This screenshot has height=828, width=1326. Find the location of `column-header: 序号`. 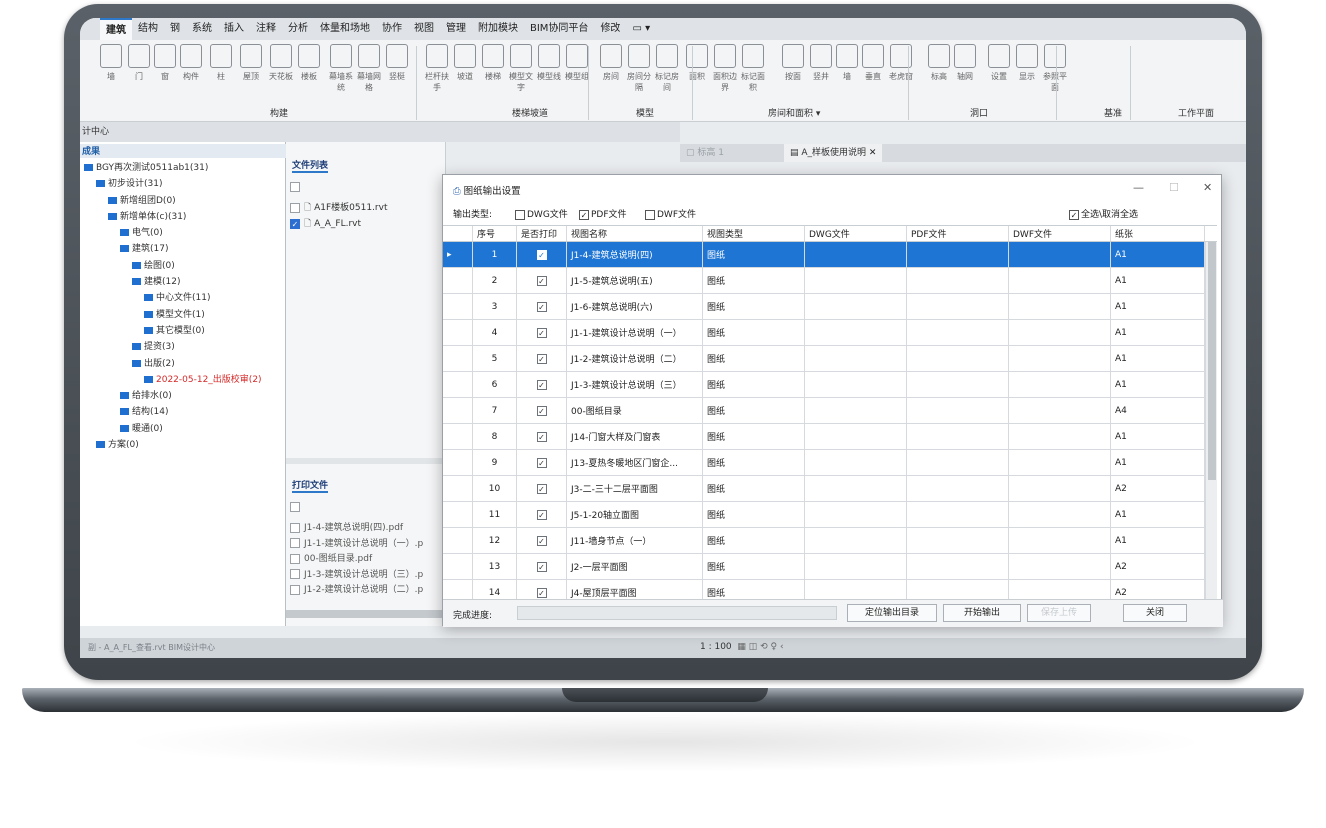

column-header: 序号 is located at coordinates (495, 233).